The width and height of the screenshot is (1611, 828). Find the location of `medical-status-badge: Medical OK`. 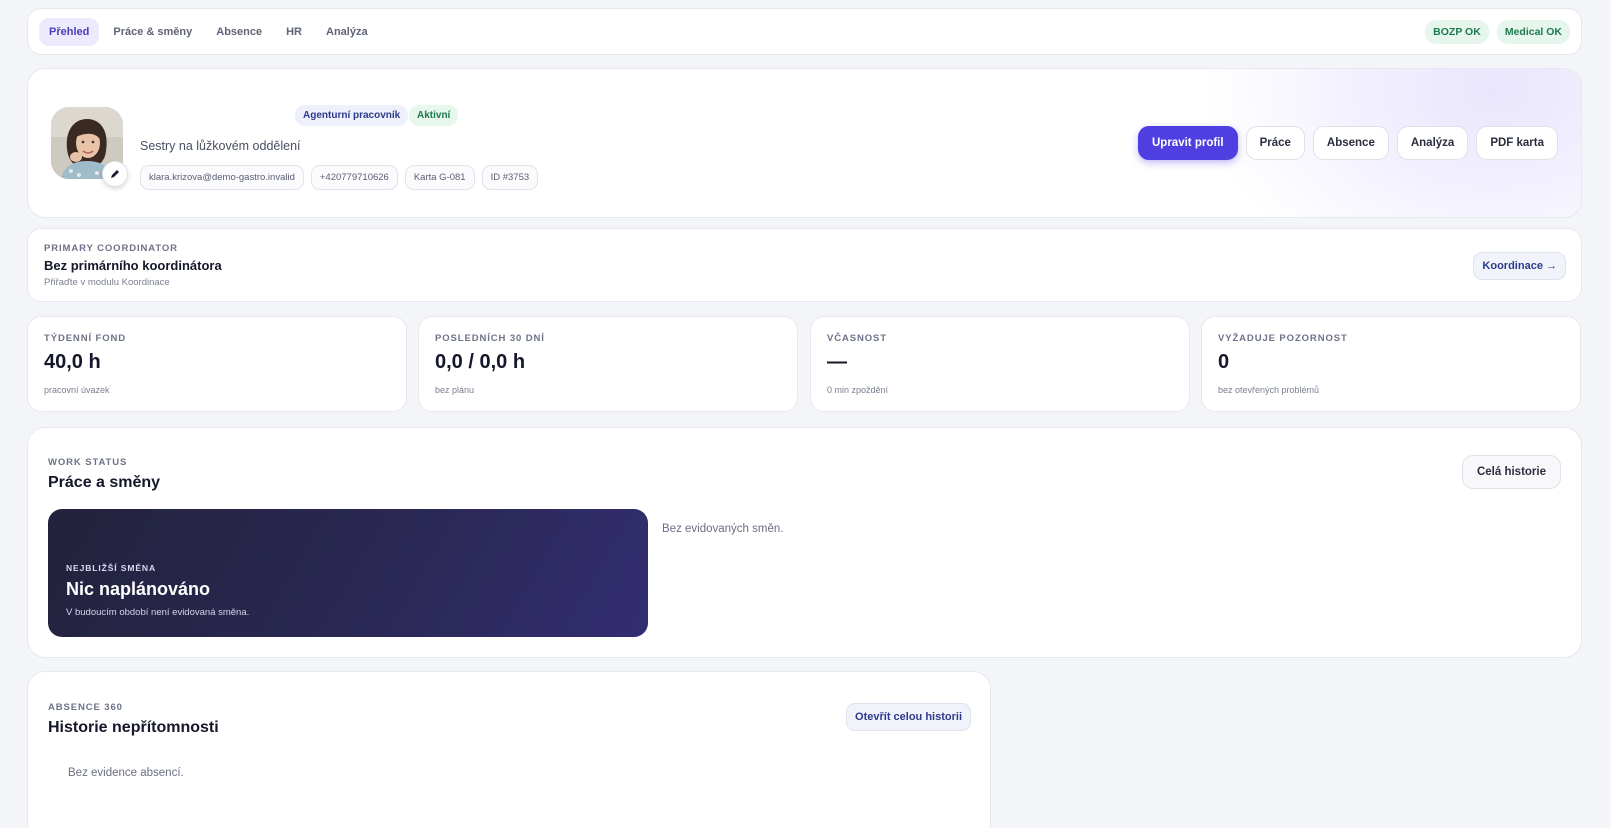

medical-status-badge: Medical OK is located at coordinates (1533, 31).